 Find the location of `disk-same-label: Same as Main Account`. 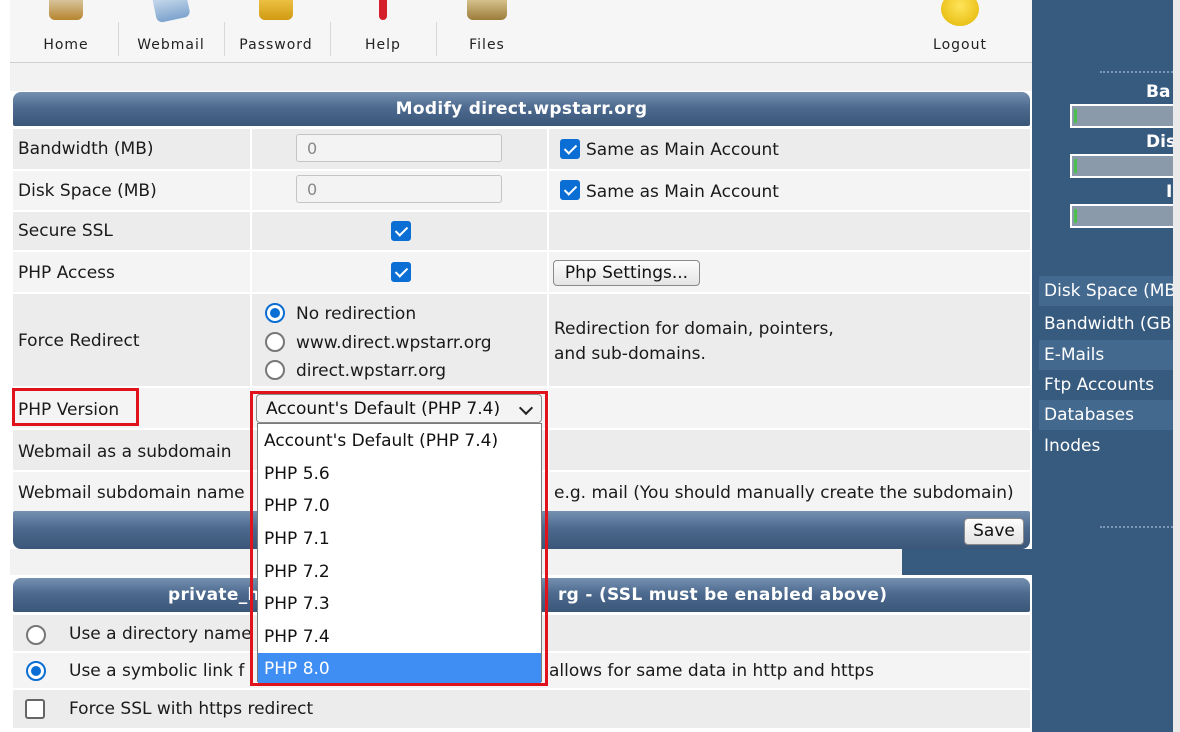

disk-same-label: Same as Main Account is located at coordinates (682, 192).